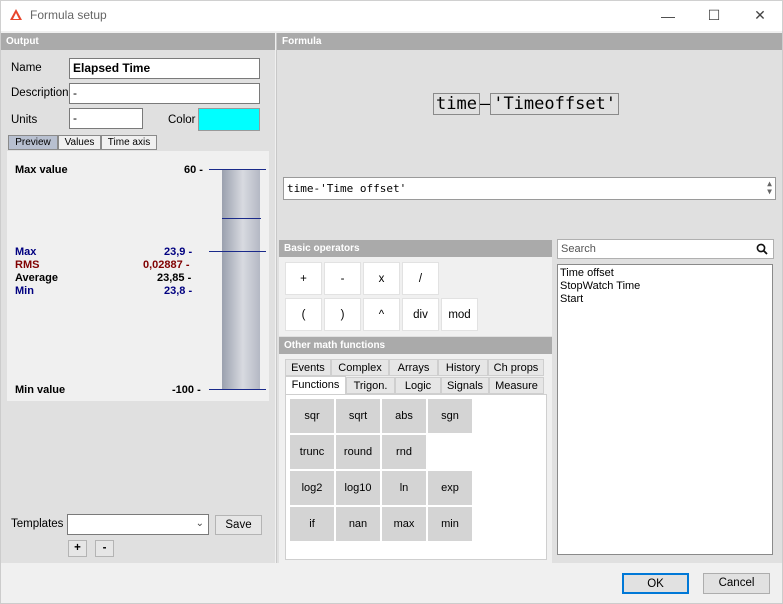 The image size is (783, 604). Describe the element at coordinates (358, 452) in the screenshot. I see `function-round-button: round` at that location.